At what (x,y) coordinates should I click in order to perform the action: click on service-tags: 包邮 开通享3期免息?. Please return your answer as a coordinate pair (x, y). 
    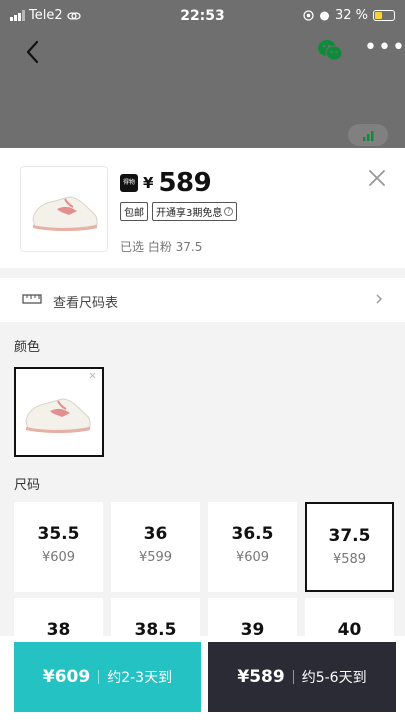
    Looking at the image, I should click on (179, 211).